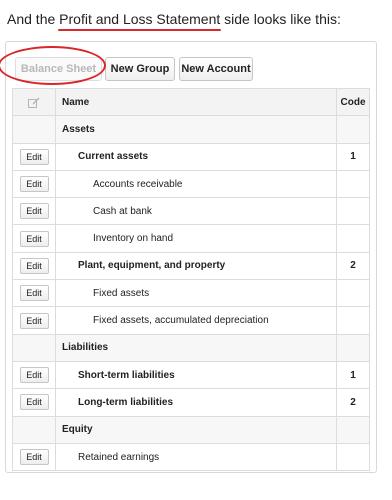 This screenshot has height=500, width=392. I want to click on table-header-row: Name Code, so click(191, 102).